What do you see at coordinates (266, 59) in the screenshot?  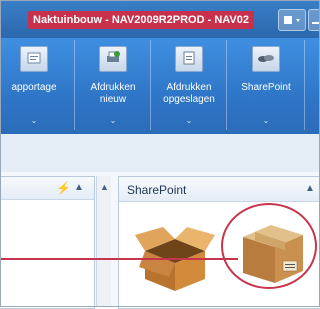 I see `sharepoint-icon` at bounding box center [266, 59].